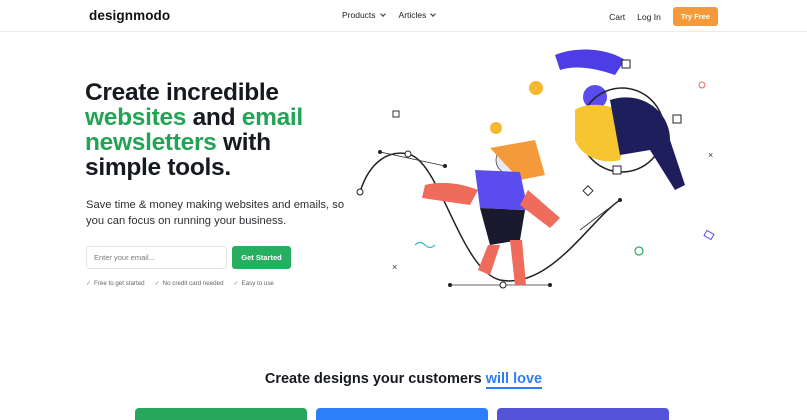  What do you see at coordinates (389, 15) in the screenshot?
I see `main-nav: Products Articles` at bounding box center [389, 15].